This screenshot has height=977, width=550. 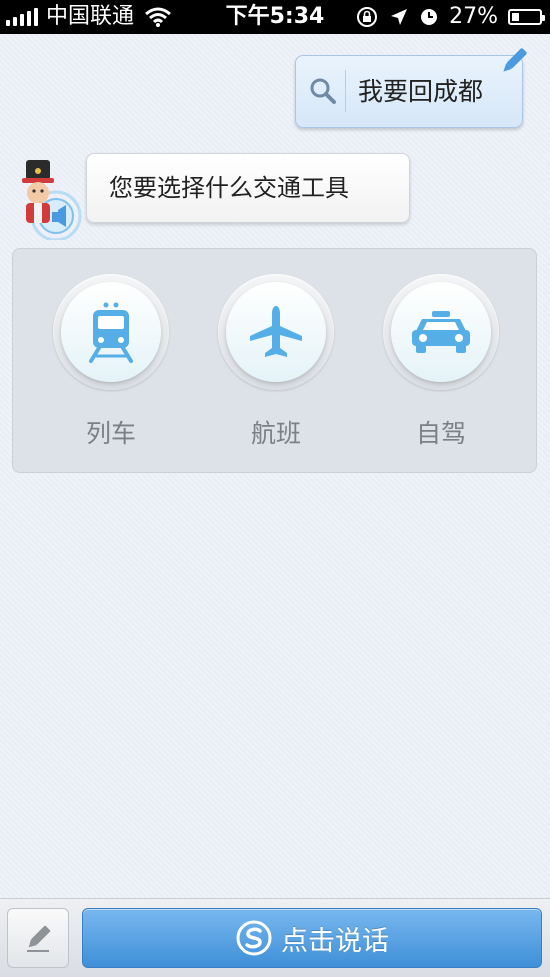 What do you see at coordinates (111, 332) in the screenshot?
I see `train-icon` at bounding box center [111, 332].